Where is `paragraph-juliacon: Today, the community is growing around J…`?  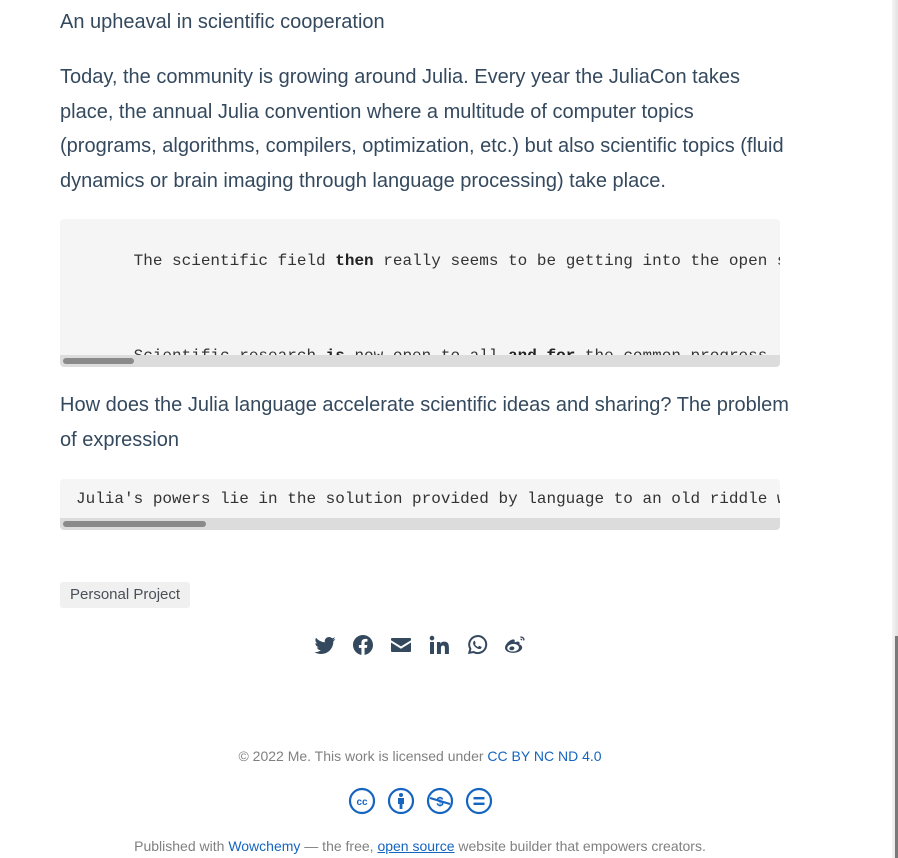 paragraph-juliacon: Today, the community is growing around J… is located at coordinates (422, 129).